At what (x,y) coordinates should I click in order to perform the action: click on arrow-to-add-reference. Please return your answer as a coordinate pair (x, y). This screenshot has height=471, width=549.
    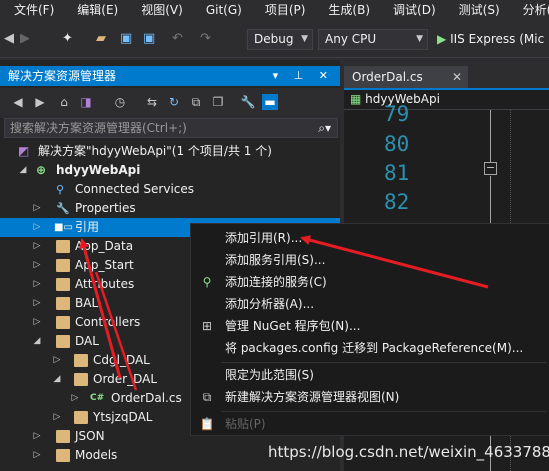
    Looking at the image, I should click on (394, 262).